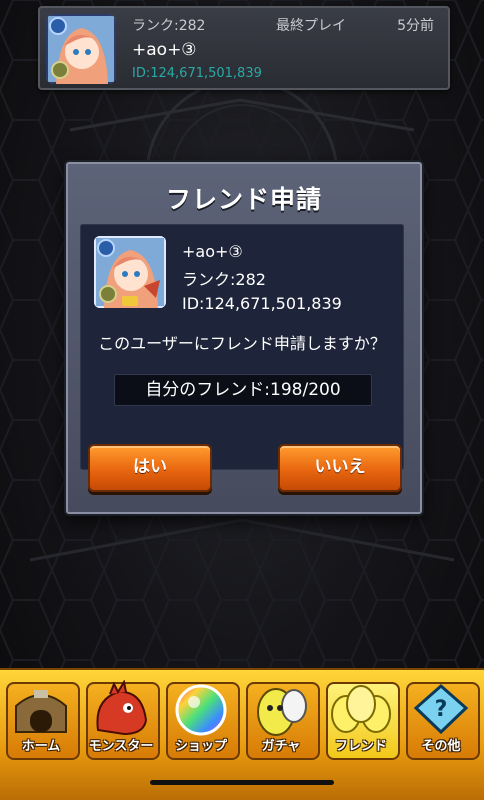 The image size is (484, 800). Describe the element at coordinates (281, 746) in the screenshot. I see `nav-gacha-label: ガチャ` at that location.